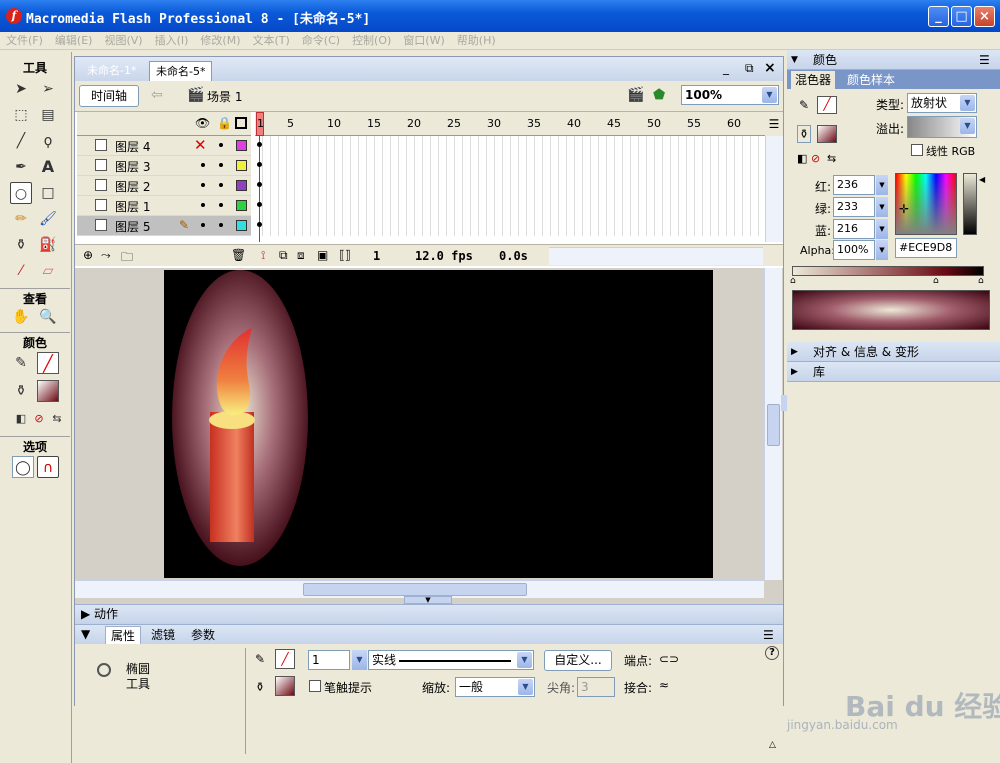 This screenshot has width=1000, height=763. I want to click on zoom-tool-icon: 🔍, so click(48, 317).